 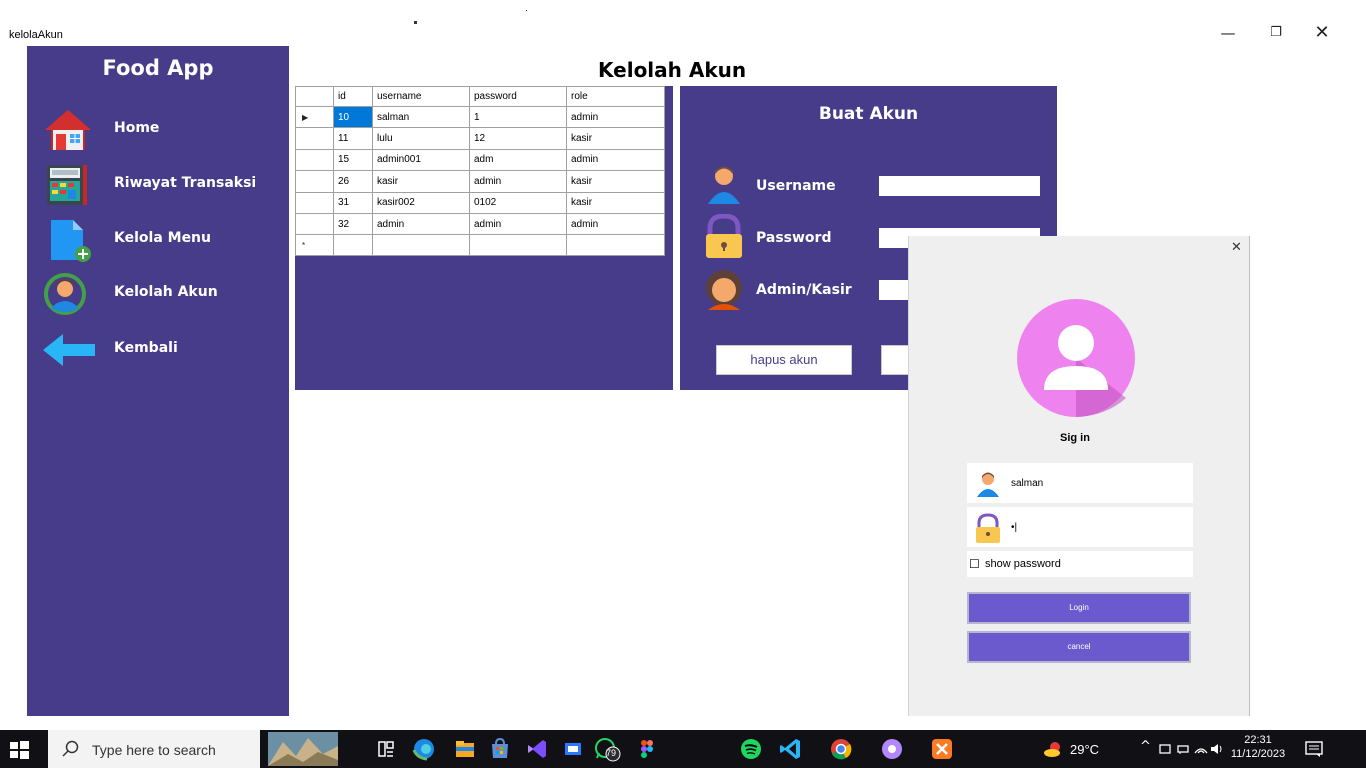 I want to click on figma-icon, so click(x=647, y=749).